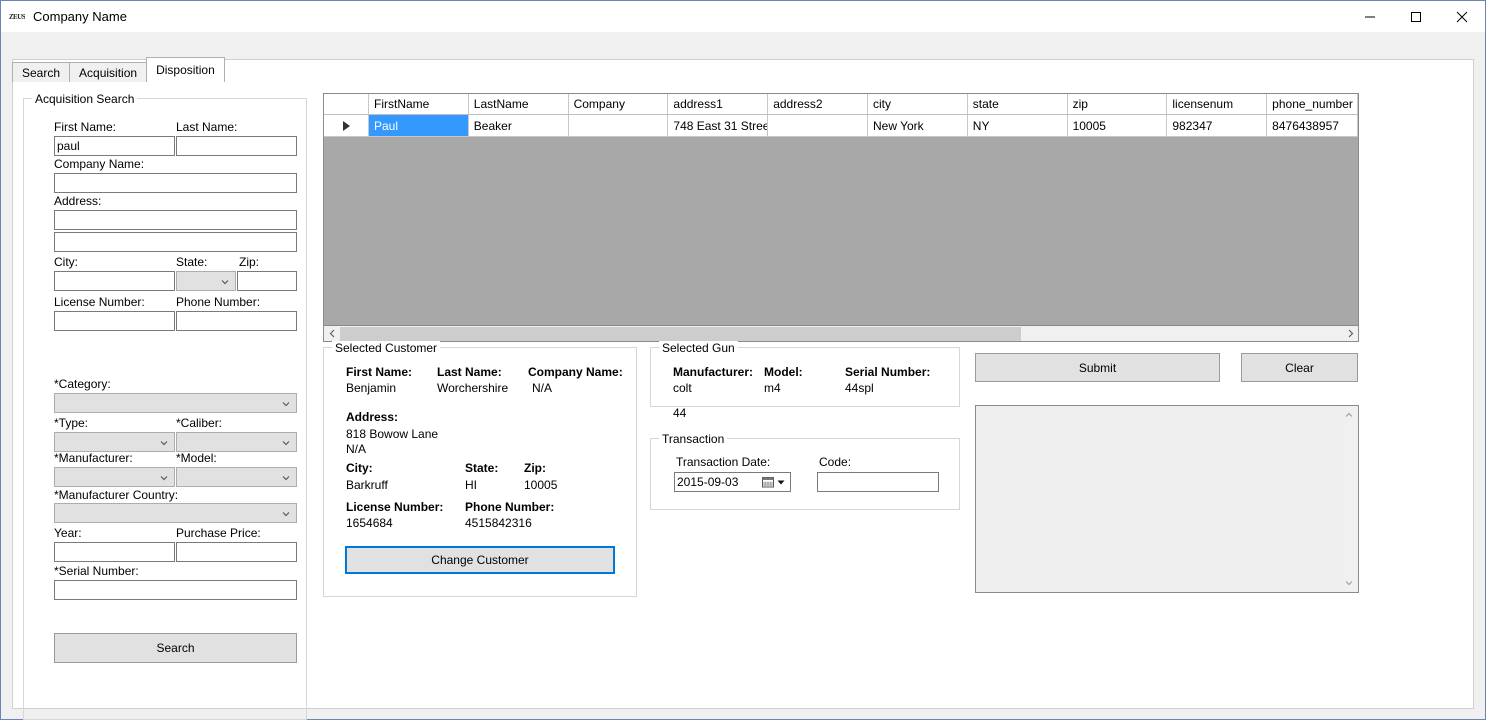 This screenshot has height=722, width=1488. Describe the element at coordinates (480, 560) in the screenshot. I see `change-customer-button: Change Customer` at that location.